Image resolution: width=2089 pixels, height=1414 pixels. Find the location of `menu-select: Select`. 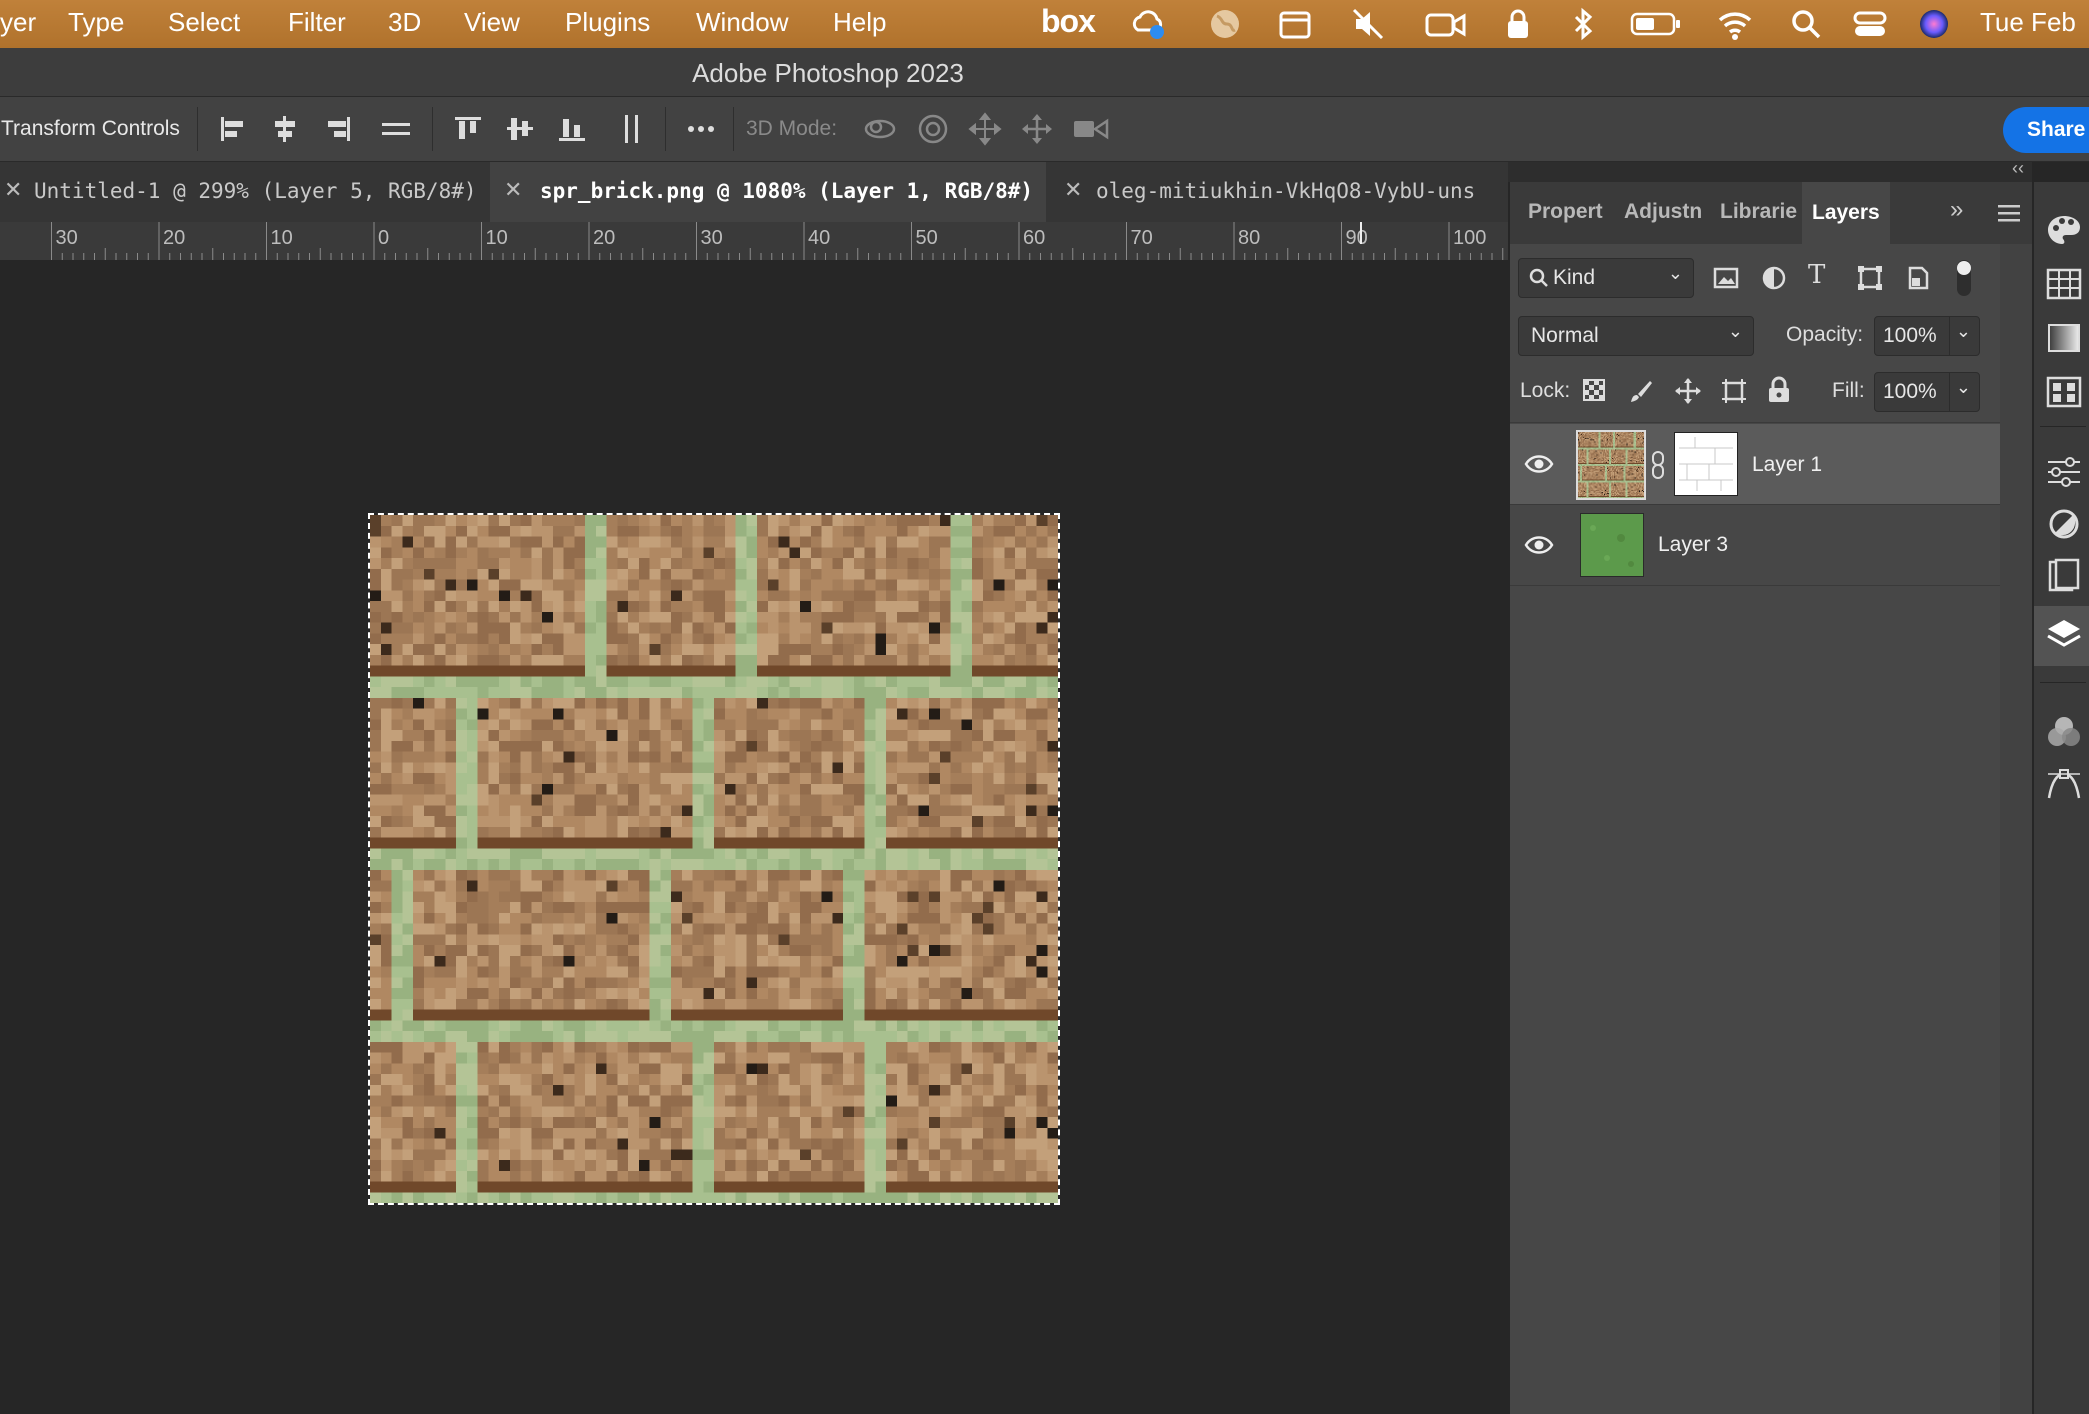

menu-select: Select is located at coordinates (204, 22).